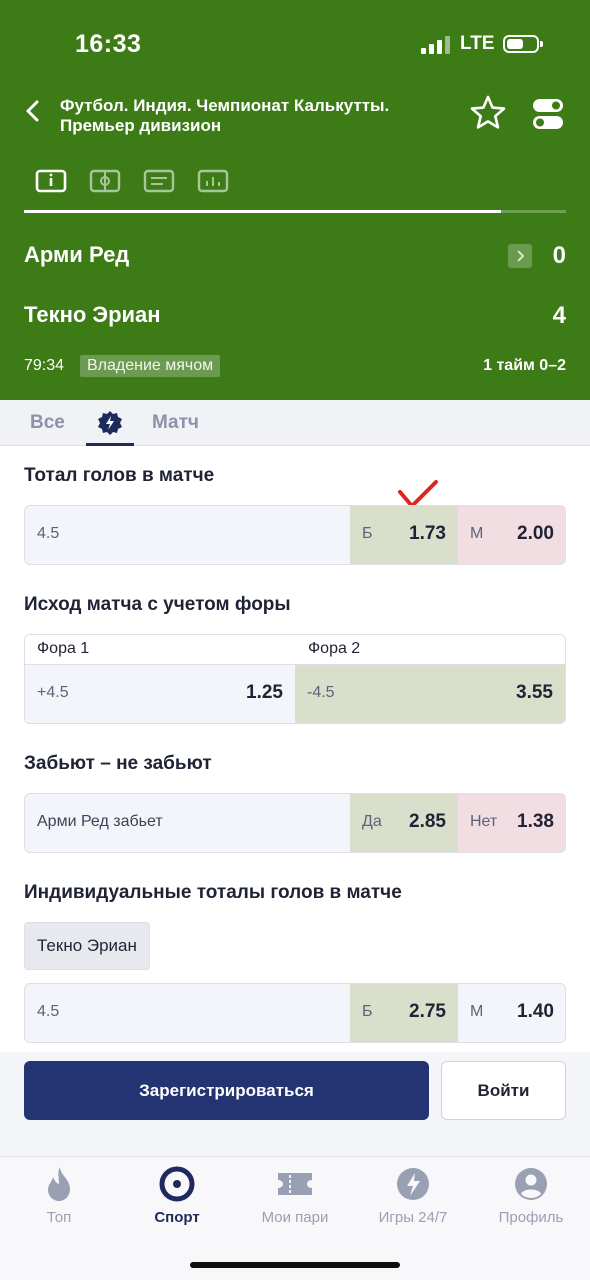 This screenshot has height=1280, width=590. I want to click on market-handicap-box: Фора 1 Фора 2 +4.5 1.25 -4.5 3.55, so click(295, 679).